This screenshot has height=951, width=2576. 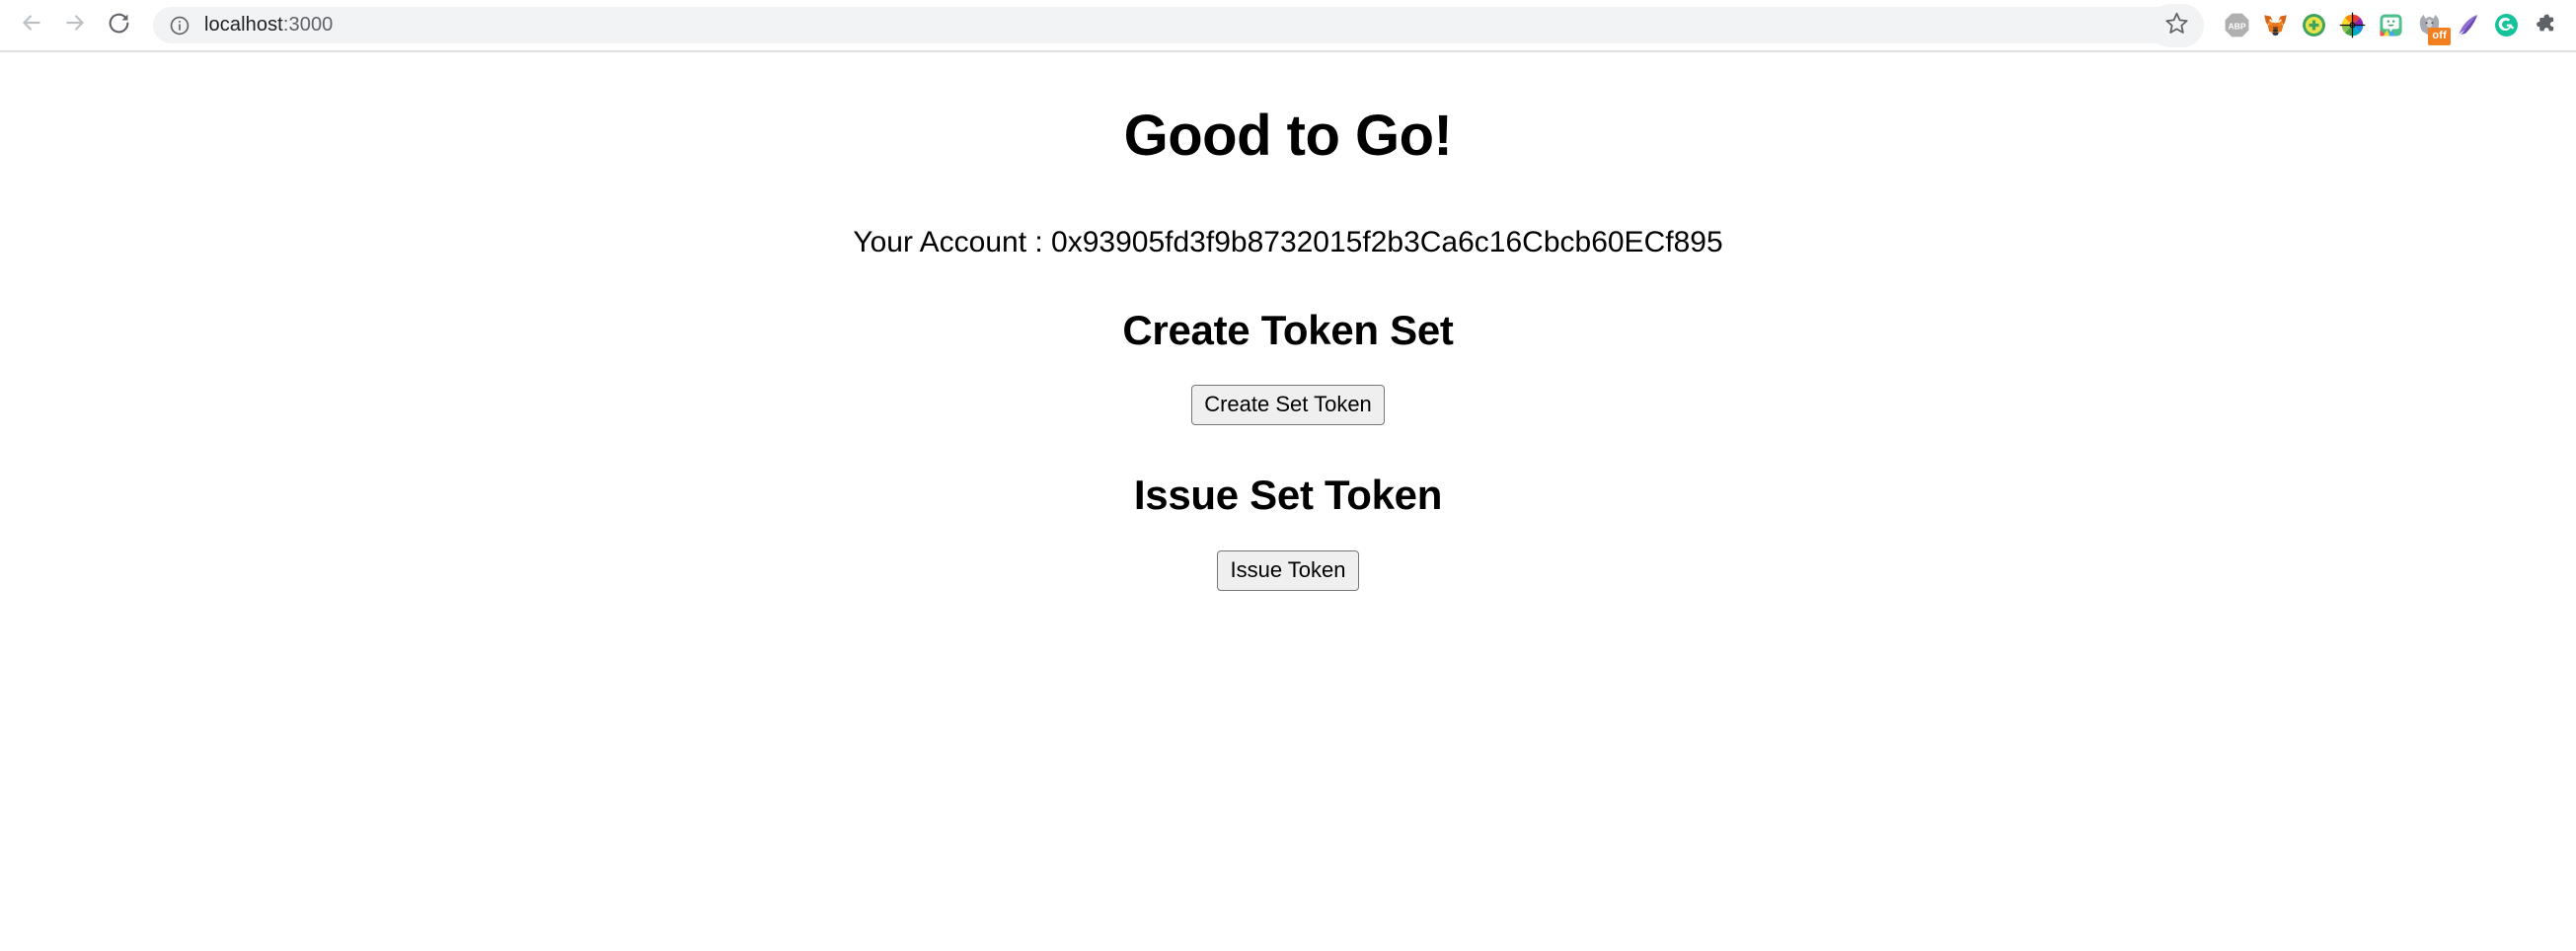 I want to click on info-circle-icon, so click(x=179, y=25).